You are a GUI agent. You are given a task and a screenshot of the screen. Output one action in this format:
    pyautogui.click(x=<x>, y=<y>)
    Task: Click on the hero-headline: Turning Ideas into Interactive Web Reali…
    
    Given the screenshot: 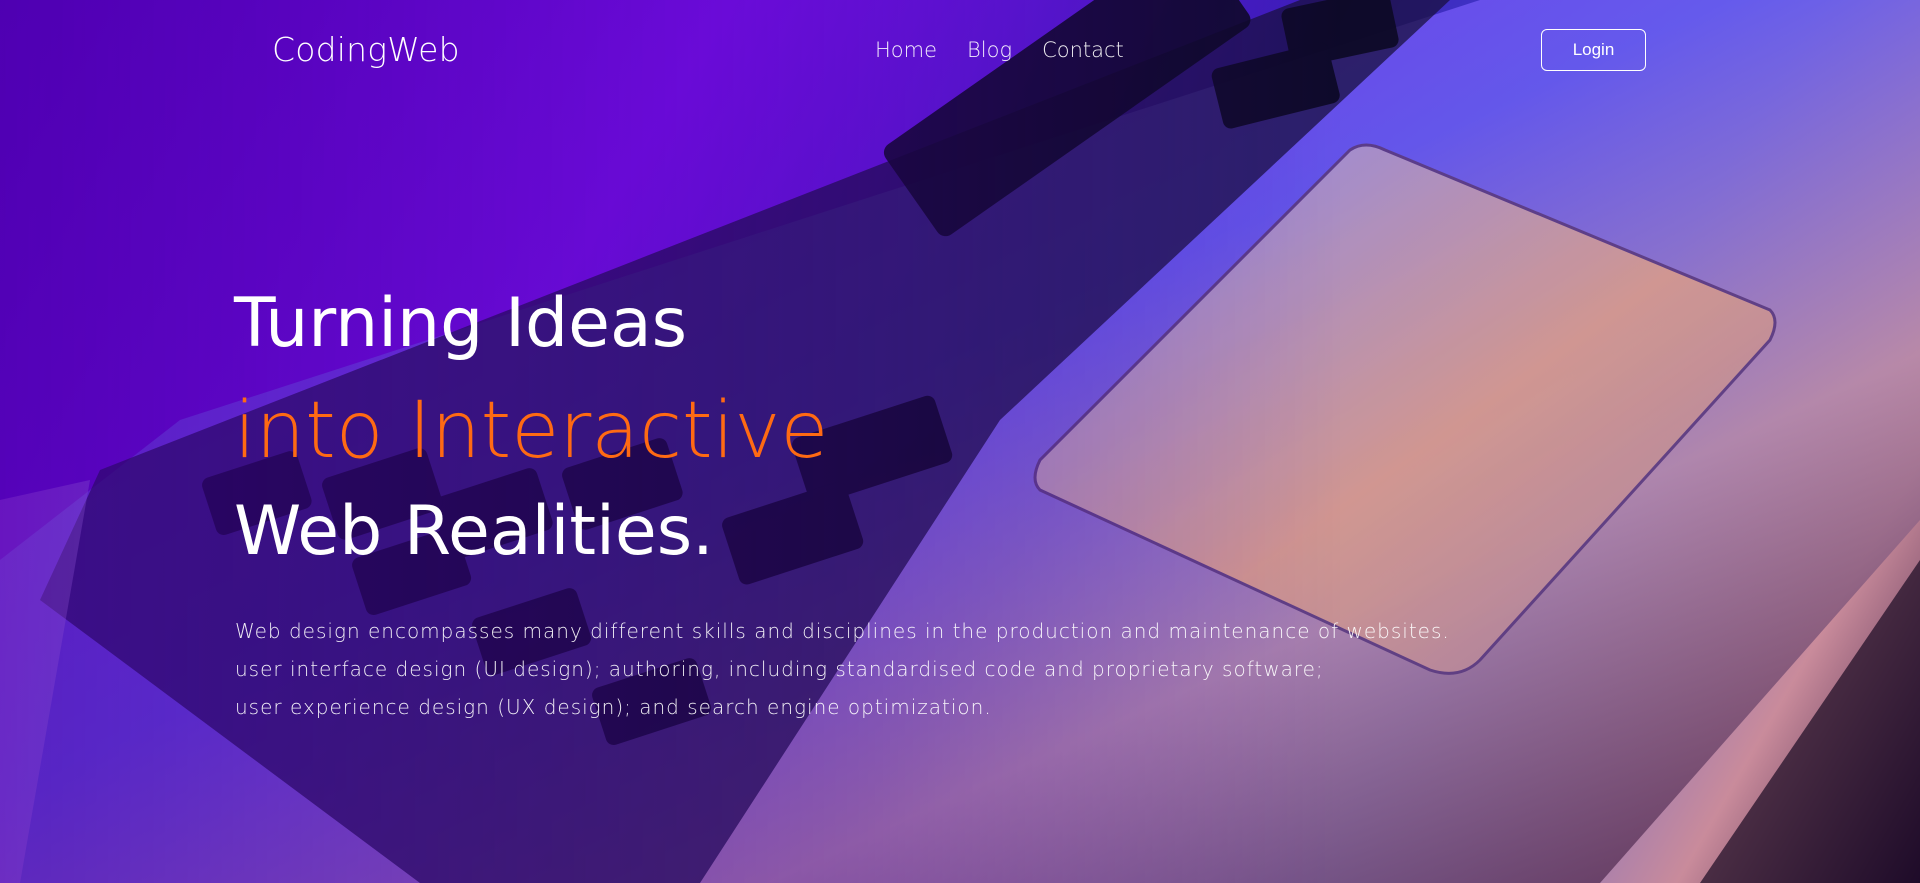 What is the action you would take?
    pyautogui.click(x=531, y=428)
    